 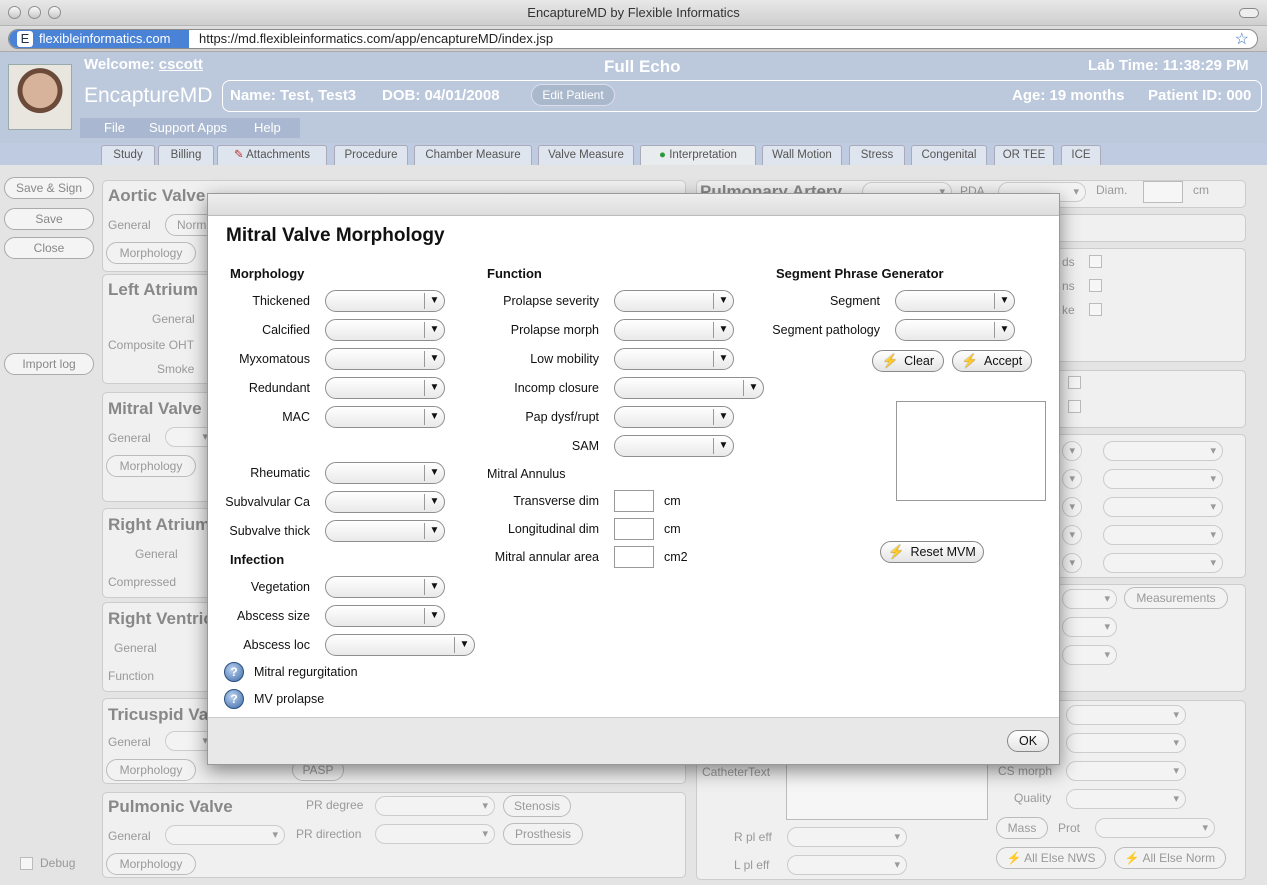 I want to click on thickened-select: ▼, so click(x=385, y=301).